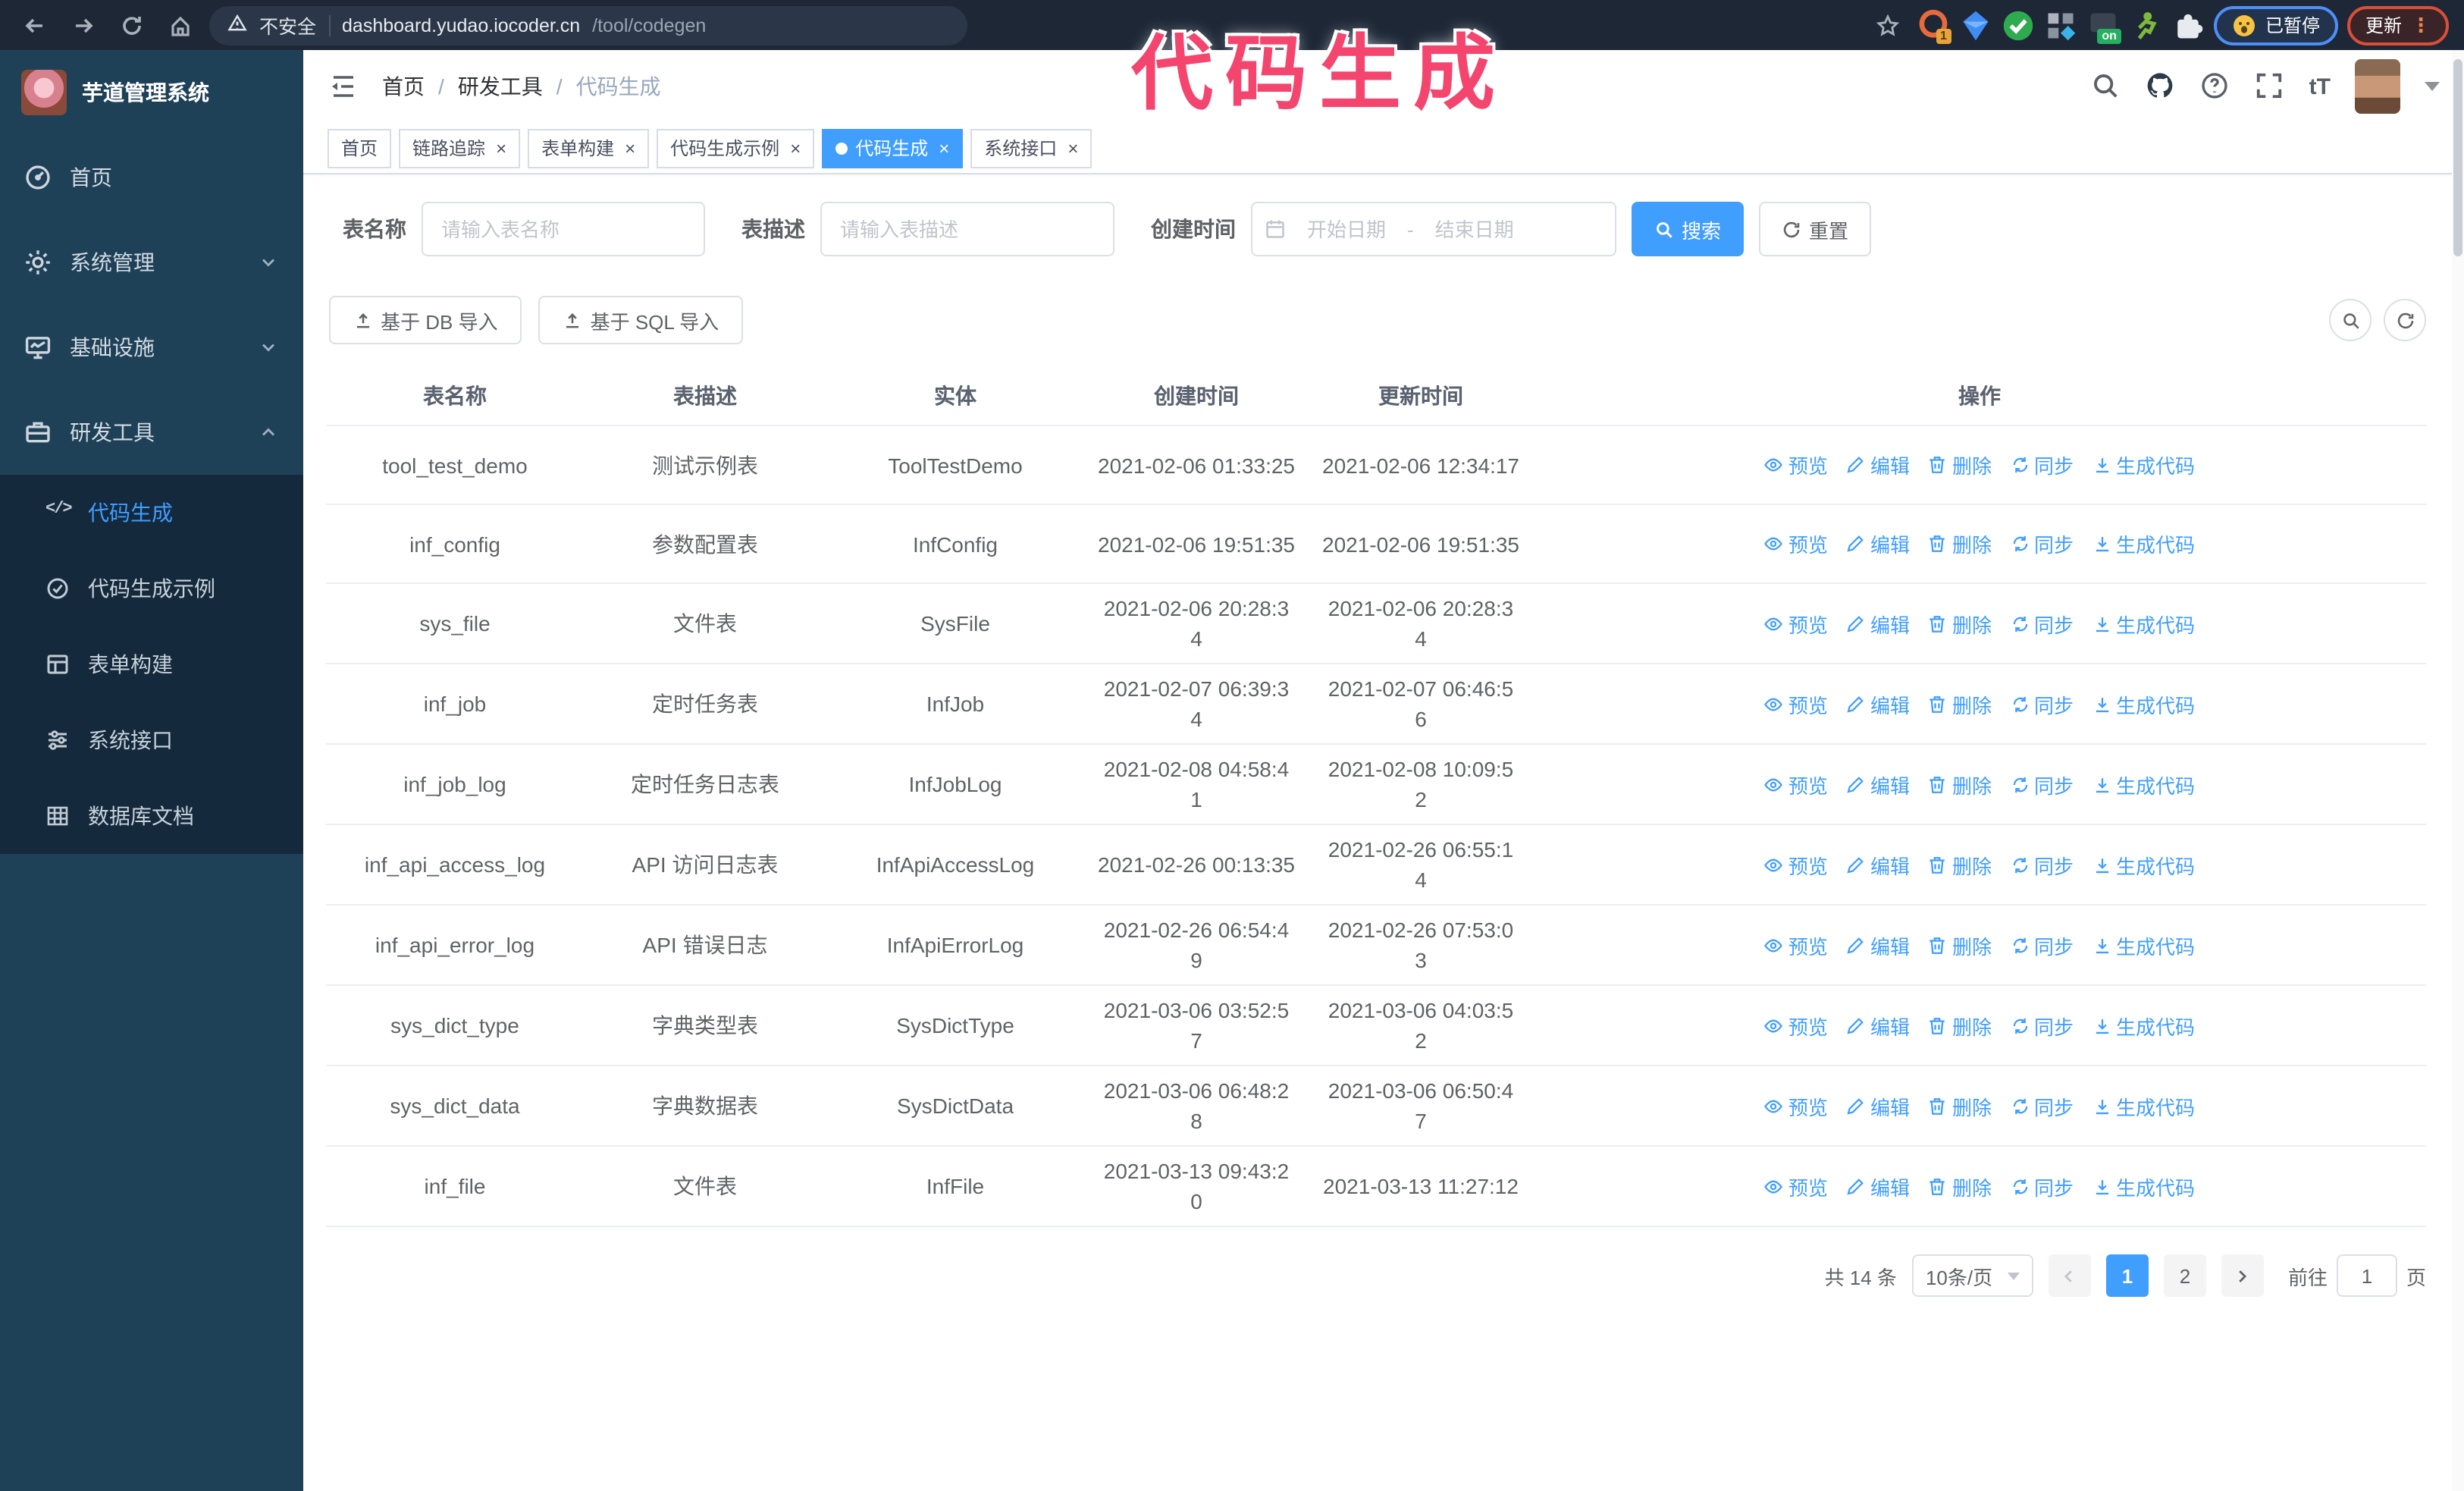 Image resolution: width=2464 pixels, height=1491 pixels. I want to click on tab-codegen: 代码生成 ×, so click(893, 148).